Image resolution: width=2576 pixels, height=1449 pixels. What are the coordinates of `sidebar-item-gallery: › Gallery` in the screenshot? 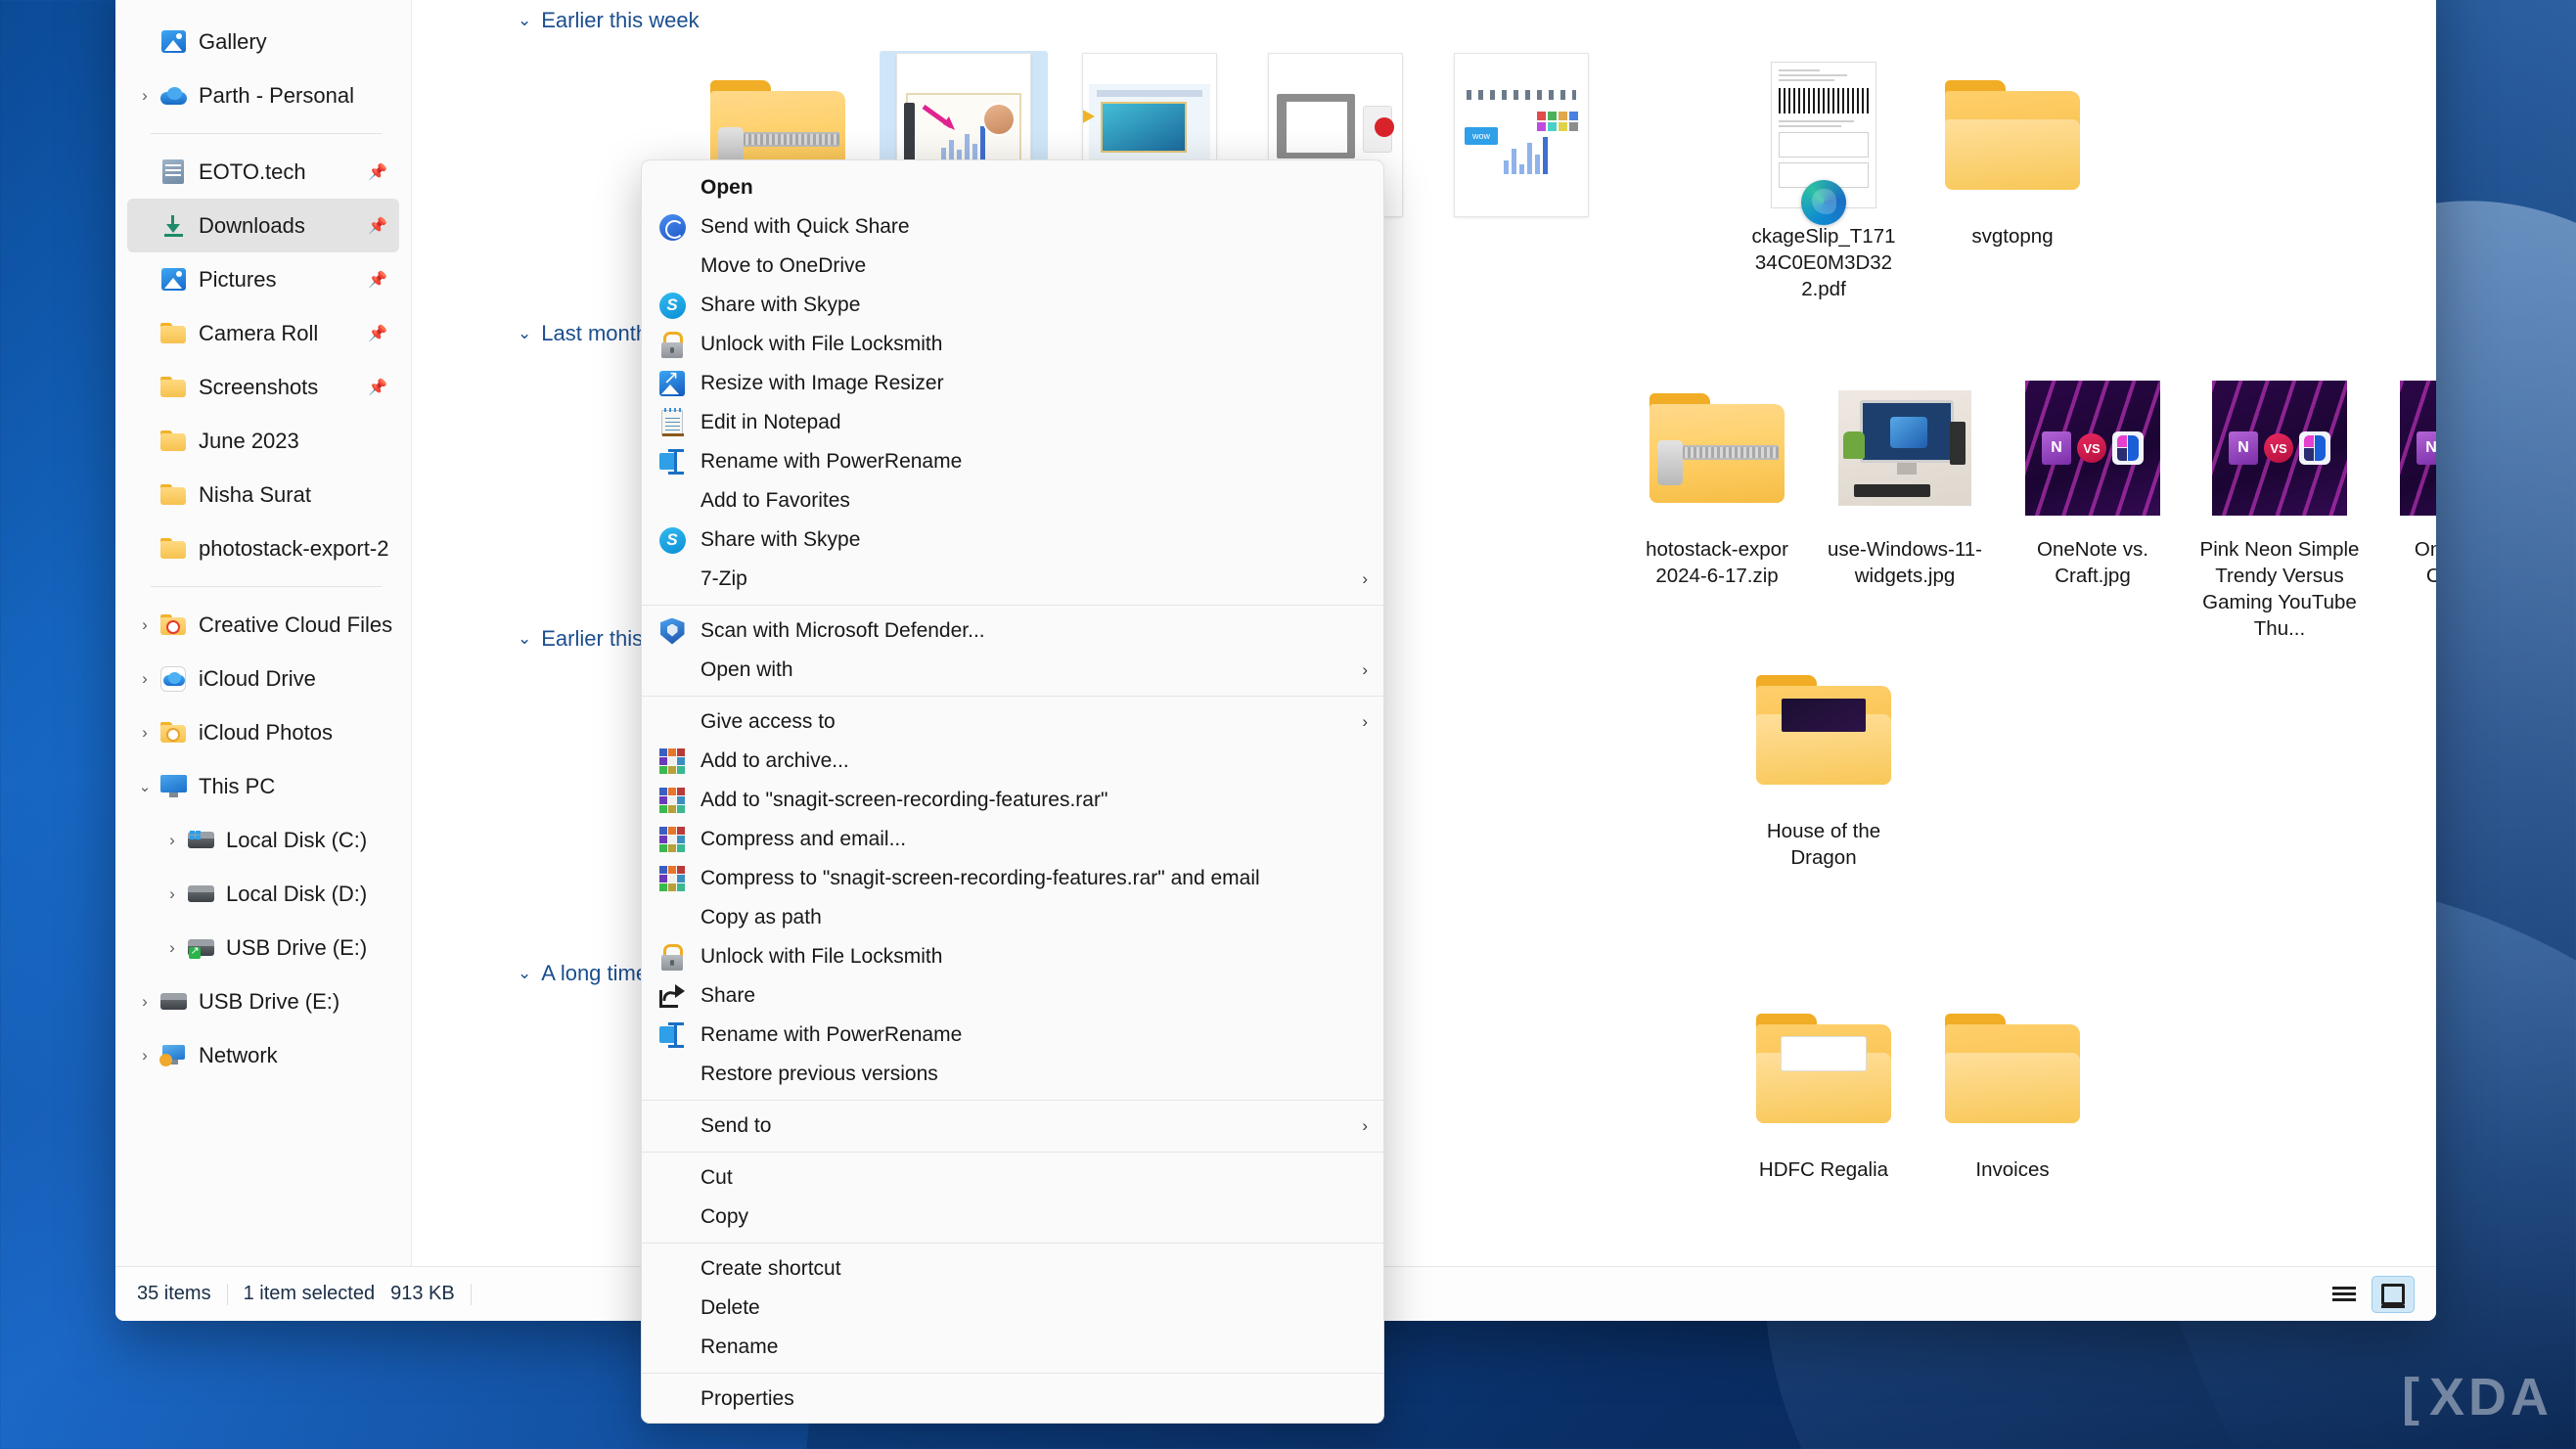 It's located at (263, 42).